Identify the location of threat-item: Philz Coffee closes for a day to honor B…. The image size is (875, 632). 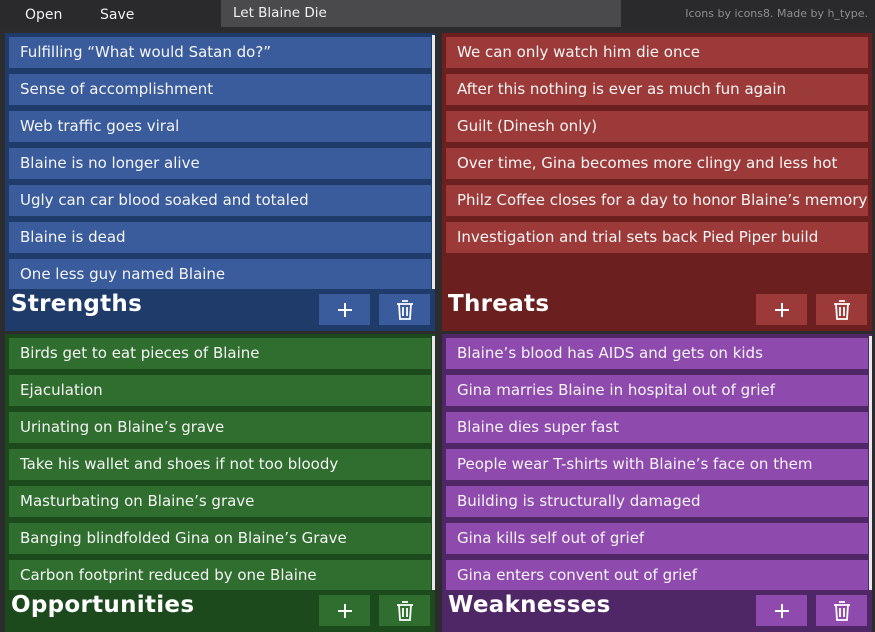
(657, 200).